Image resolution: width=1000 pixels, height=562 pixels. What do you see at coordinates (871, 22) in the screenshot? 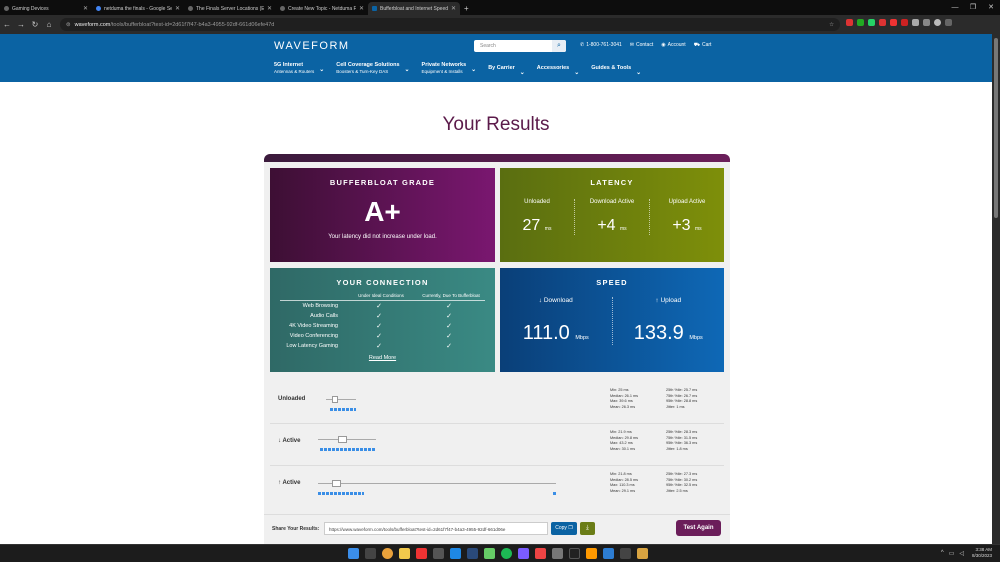
I see `whatsapp-icon` at bounding box center [871, 22].